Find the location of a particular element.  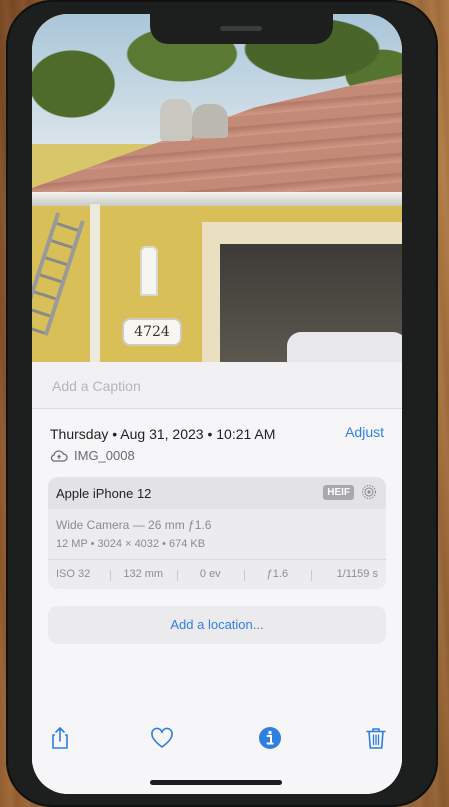

format-badge: HEIF is located at coordinates (338, 492).